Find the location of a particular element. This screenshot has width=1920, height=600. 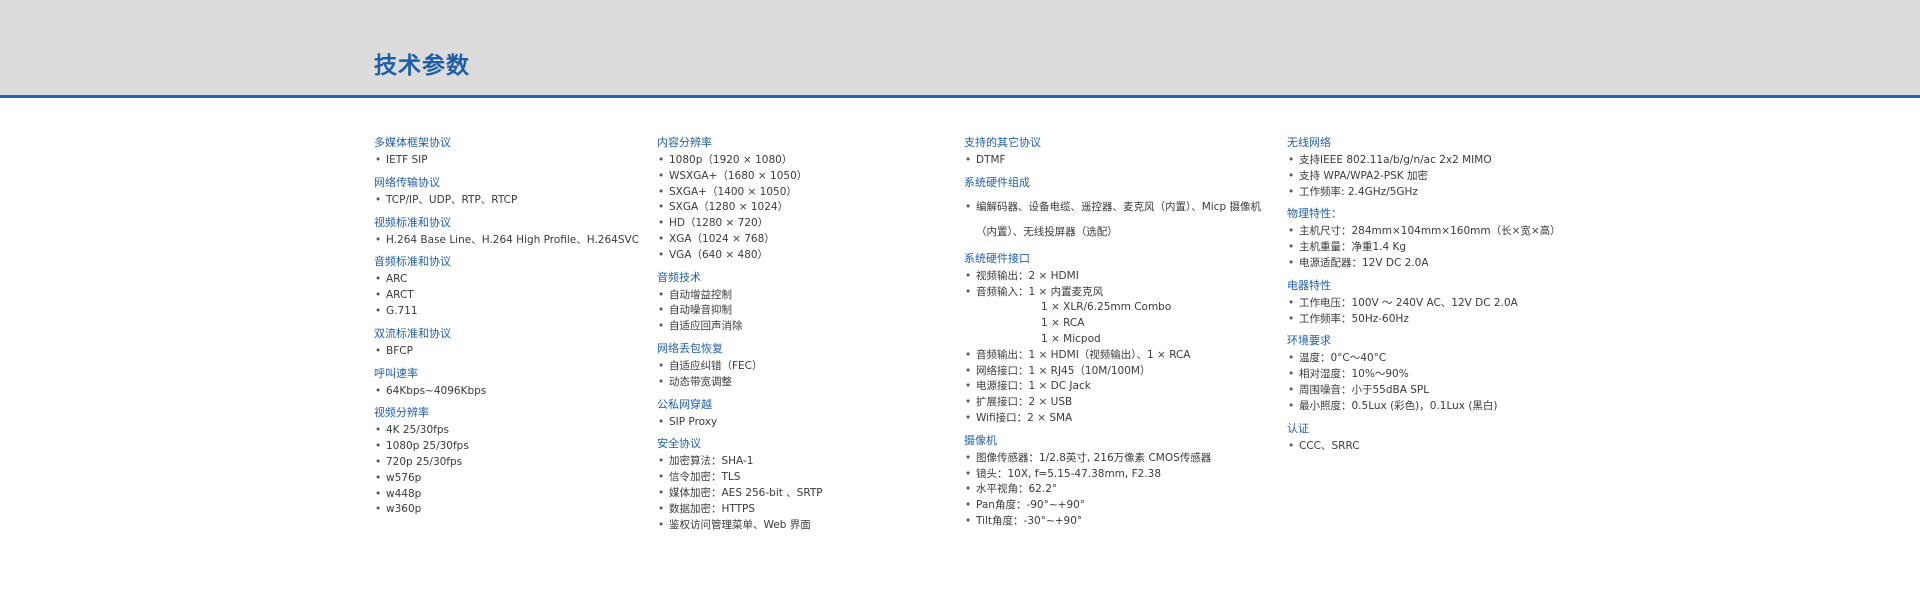

spec-item: VGA（640 × 480） is located at coordinates (807, 256).